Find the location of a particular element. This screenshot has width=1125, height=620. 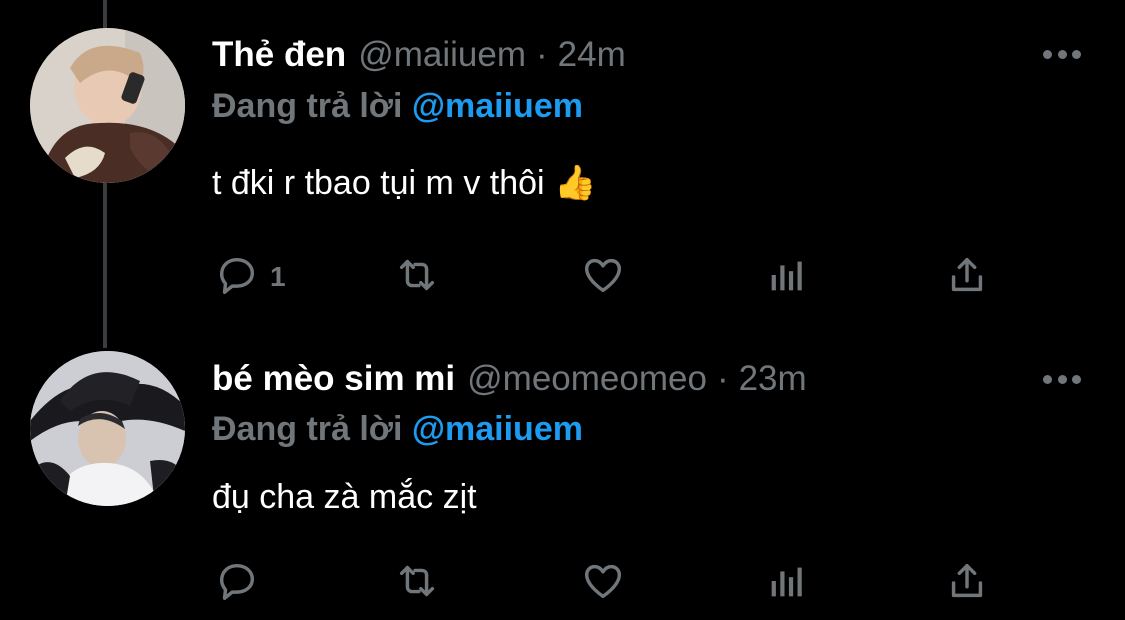

timestamp: 24m is located at coordinates (592, 55).